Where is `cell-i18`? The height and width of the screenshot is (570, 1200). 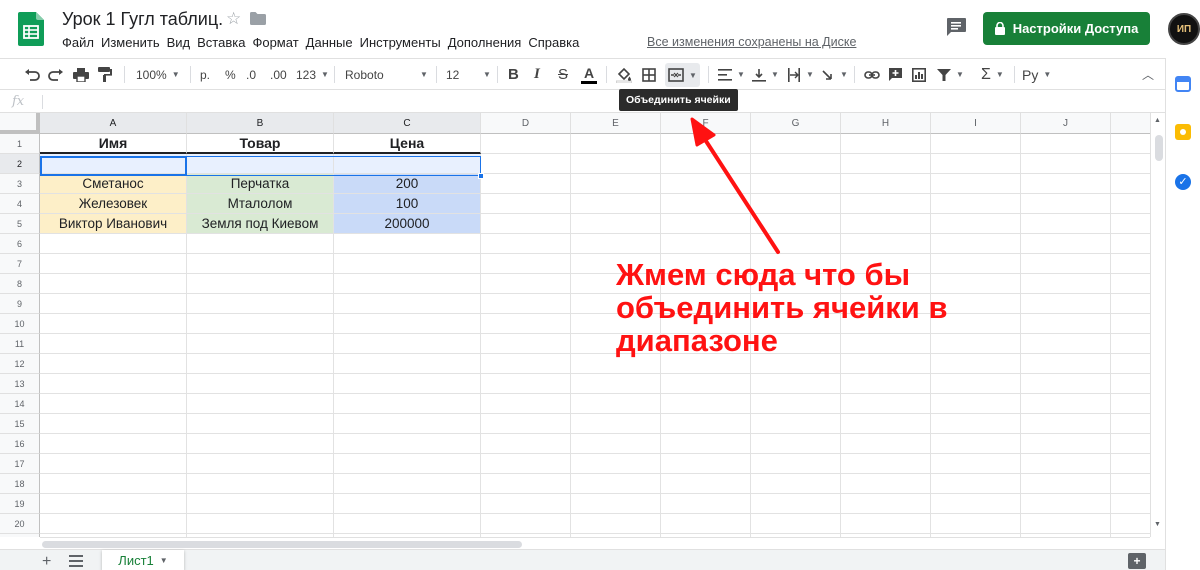
cell-i18 is located at coordinates (976, 484).